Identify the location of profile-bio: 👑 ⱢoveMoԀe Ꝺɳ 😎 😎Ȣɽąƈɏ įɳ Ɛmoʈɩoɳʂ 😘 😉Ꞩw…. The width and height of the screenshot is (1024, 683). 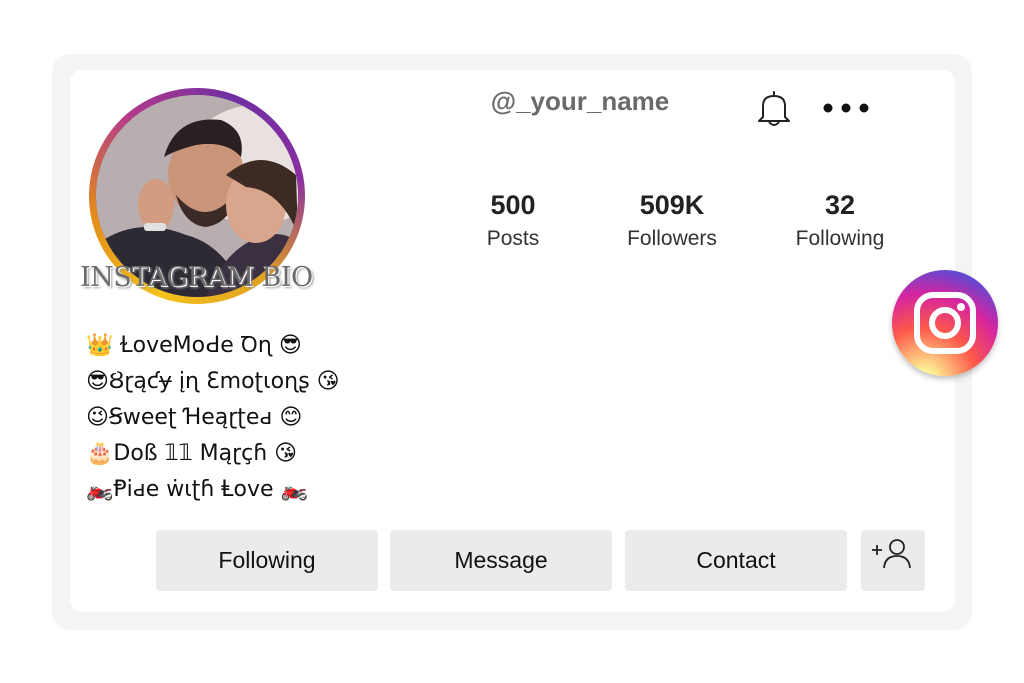
(251, 418).